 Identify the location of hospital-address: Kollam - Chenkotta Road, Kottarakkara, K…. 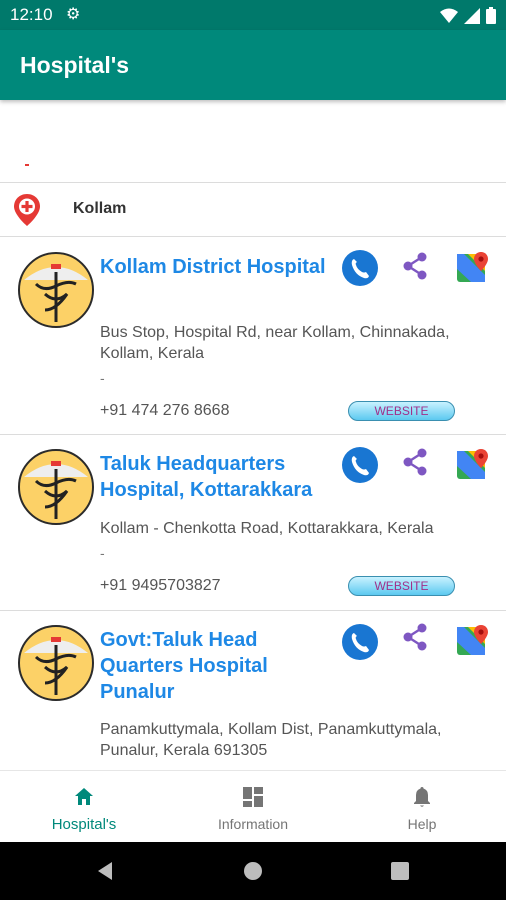
(267, 528).